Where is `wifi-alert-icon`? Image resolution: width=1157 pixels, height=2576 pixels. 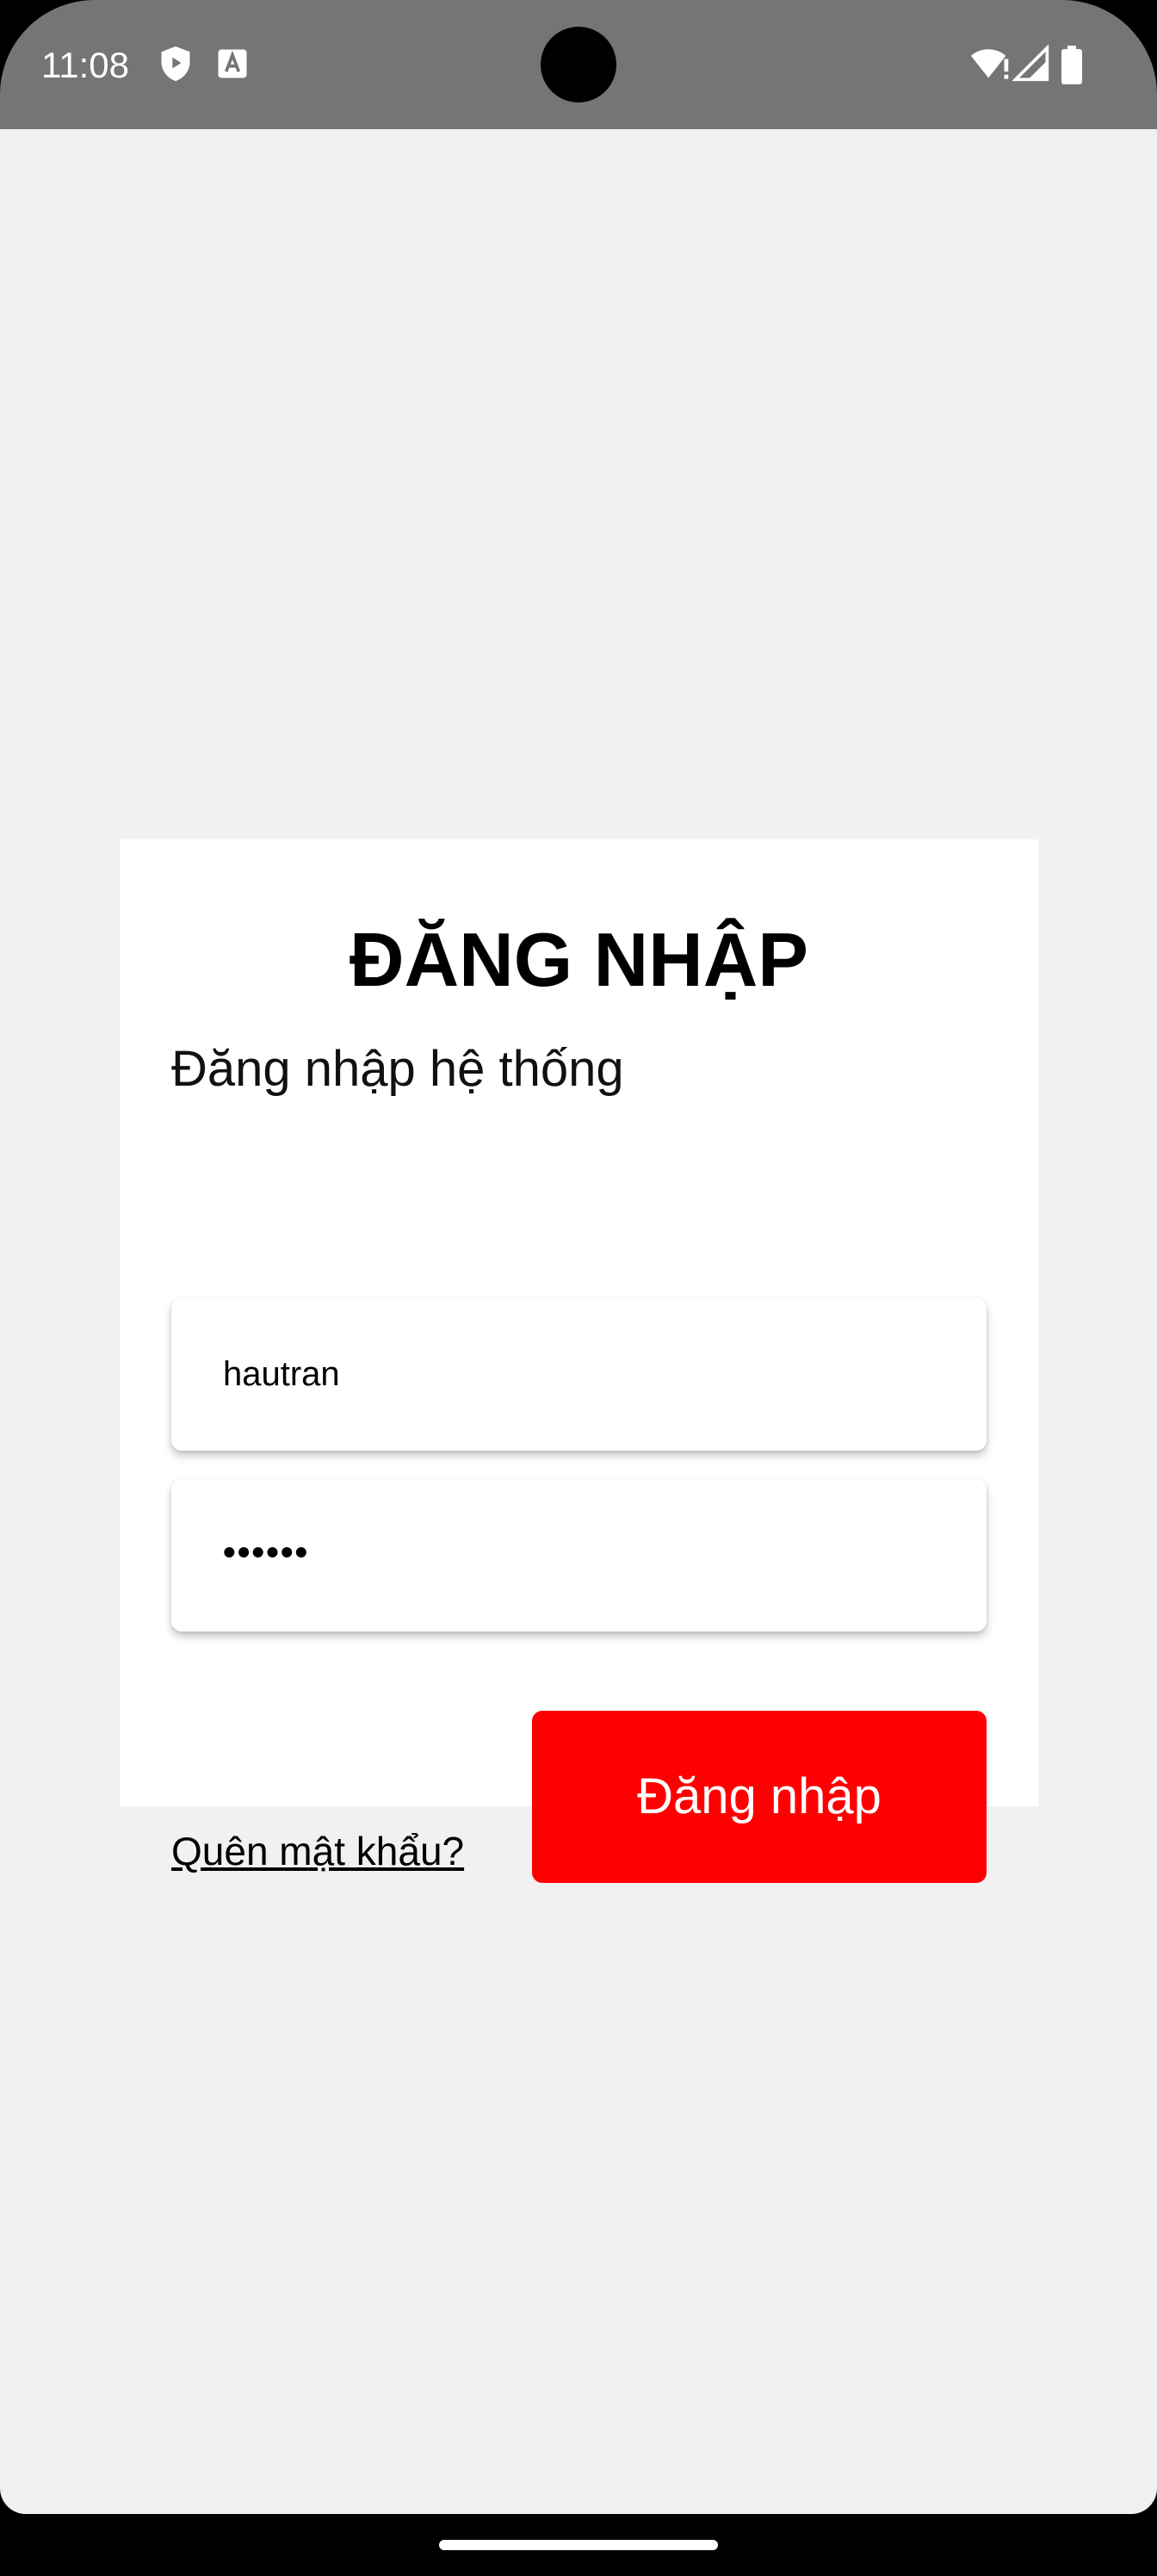 wifi-alert-icon is located at coordinates (989, 64).